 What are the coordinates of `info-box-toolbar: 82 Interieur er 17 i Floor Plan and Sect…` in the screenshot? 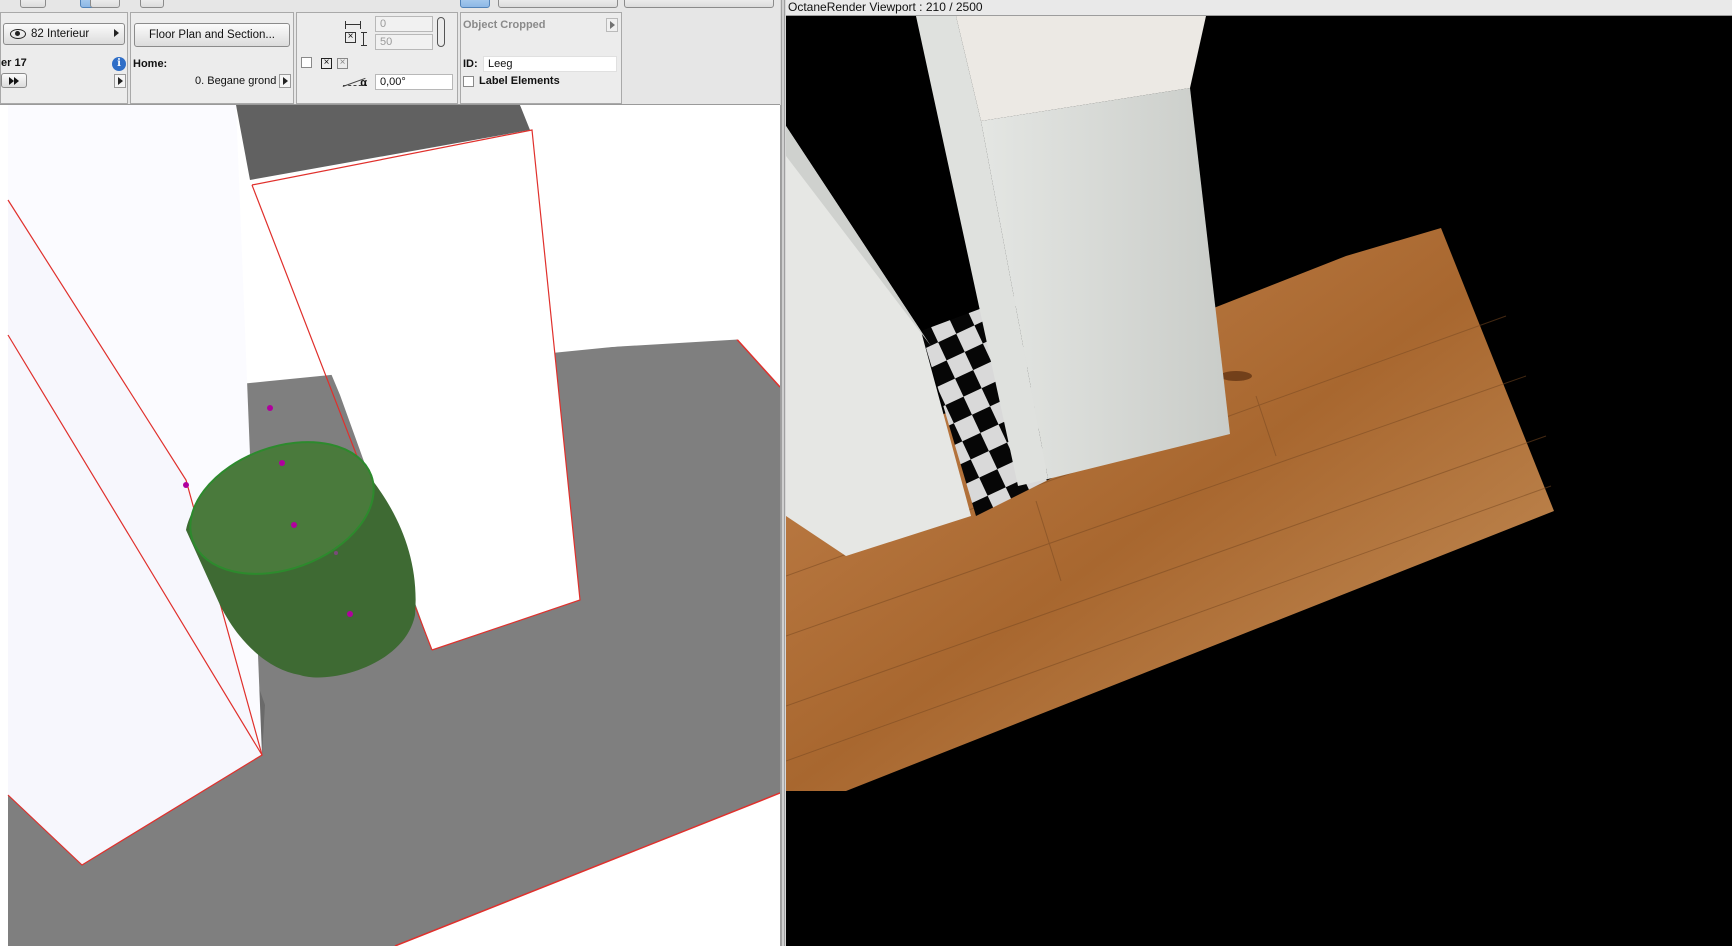 It's located at (390, 52).